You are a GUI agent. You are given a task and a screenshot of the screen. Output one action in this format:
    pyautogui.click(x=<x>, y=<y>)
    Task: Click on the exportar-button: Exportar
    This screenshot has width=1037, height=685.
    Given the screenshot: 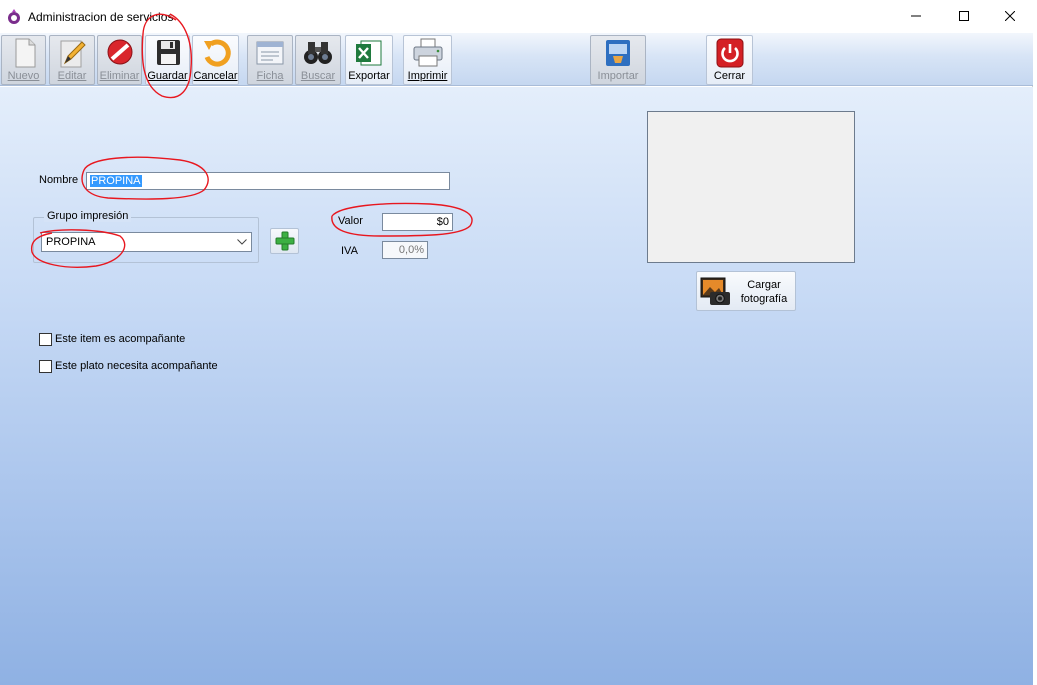 What is the action you would take?
    pyautogui.click(x=369, y=60)
    